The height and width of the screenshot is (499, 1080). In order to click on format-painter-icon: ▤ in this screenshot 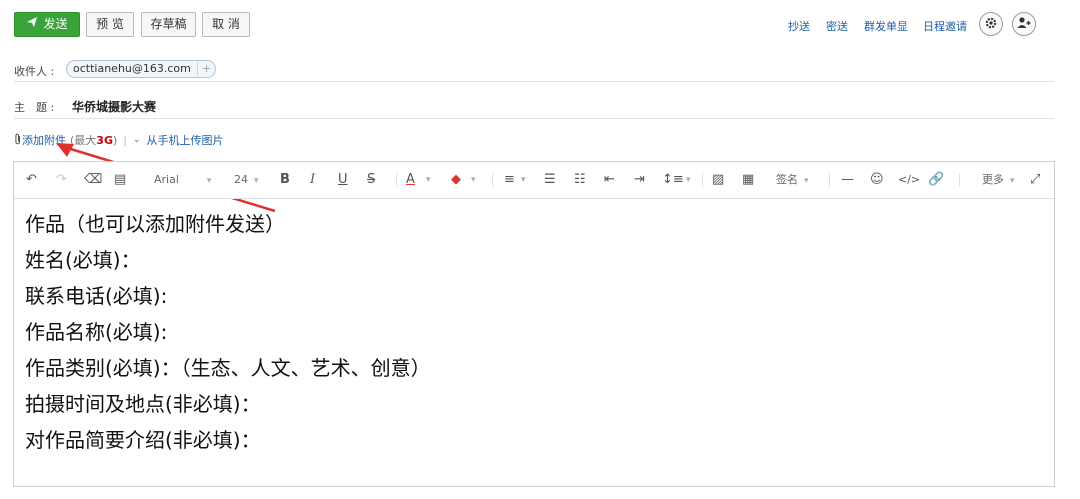, I will do `click(120, 180)`.